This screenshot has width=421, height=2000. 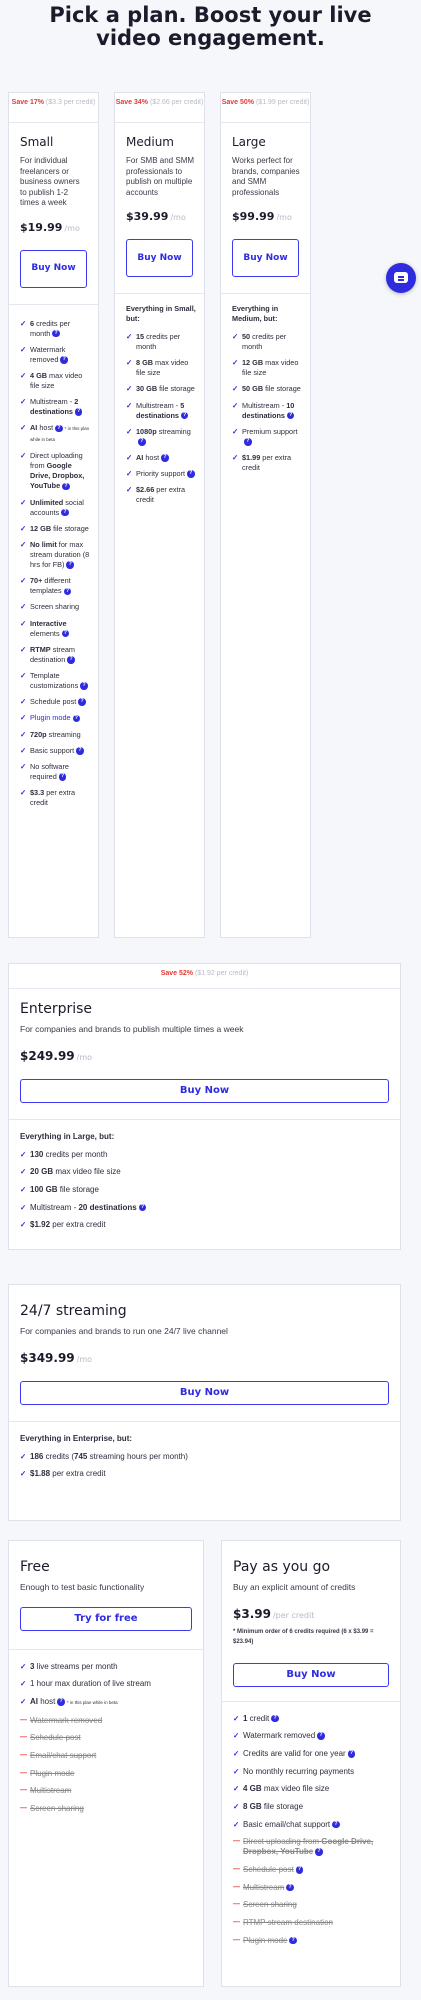 What do you see at coordinates (55, 734) in the screenshot?
I see `feature-text: 720p streaming` at bounding box center [55, 734].